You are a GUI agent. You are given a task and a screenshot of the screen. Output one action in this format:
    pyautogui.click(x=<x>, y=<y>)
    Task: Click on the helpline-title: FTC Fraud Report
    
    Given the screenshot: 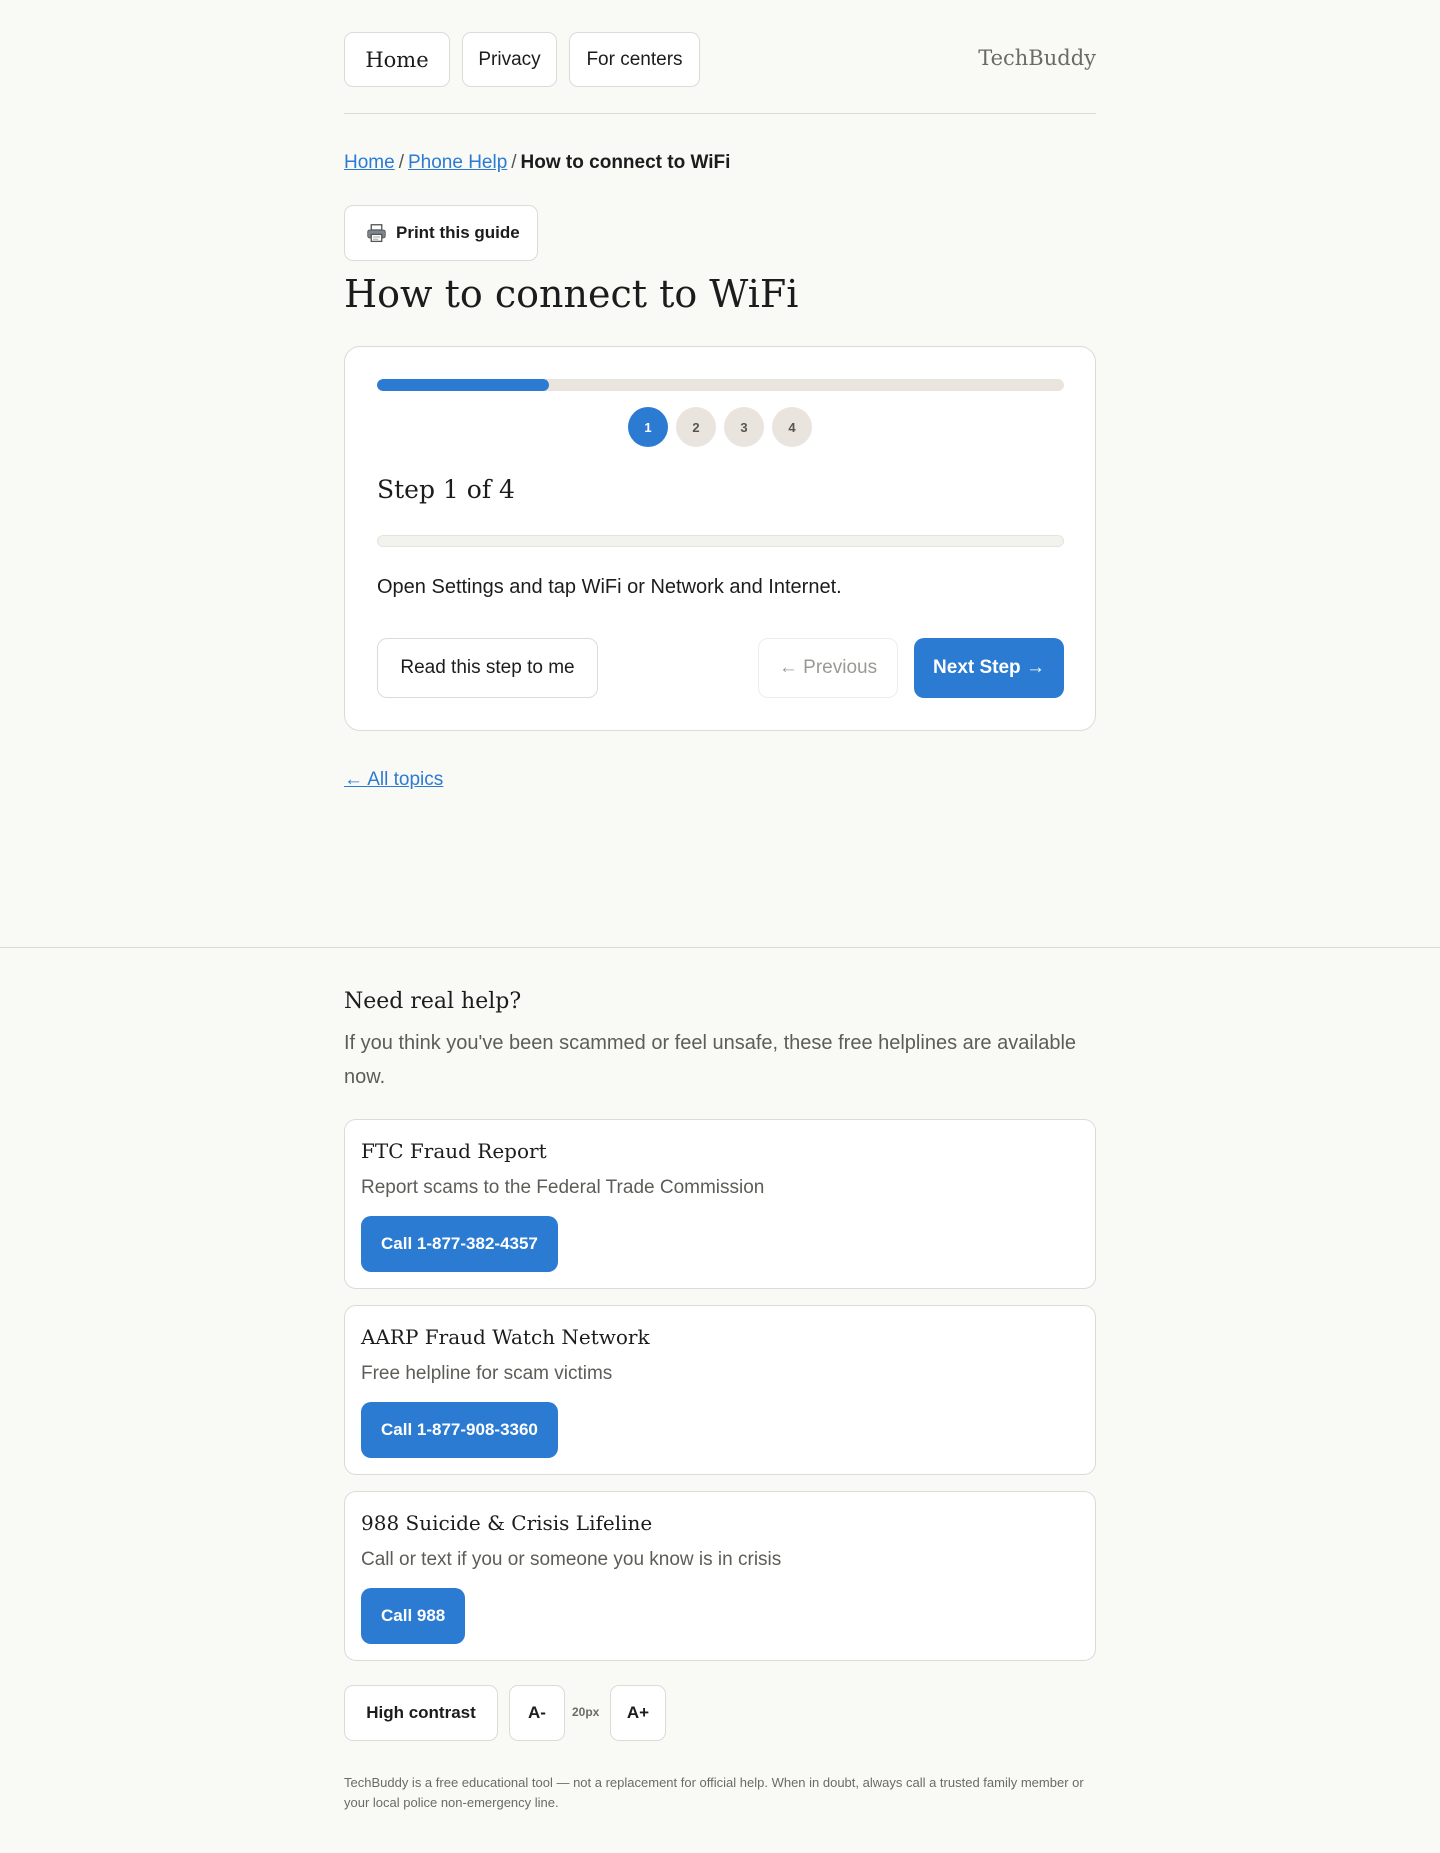 What is the action you would take?
    pyautogui.click(x=454, y=1151)
    